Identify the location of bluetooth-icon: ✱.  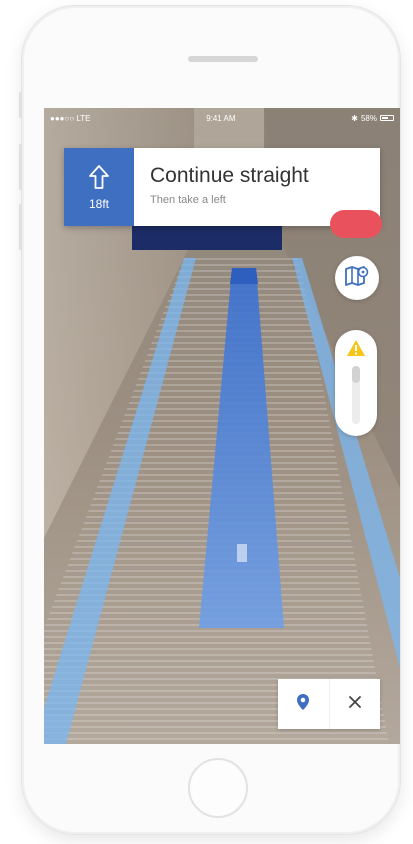
(354, 118).